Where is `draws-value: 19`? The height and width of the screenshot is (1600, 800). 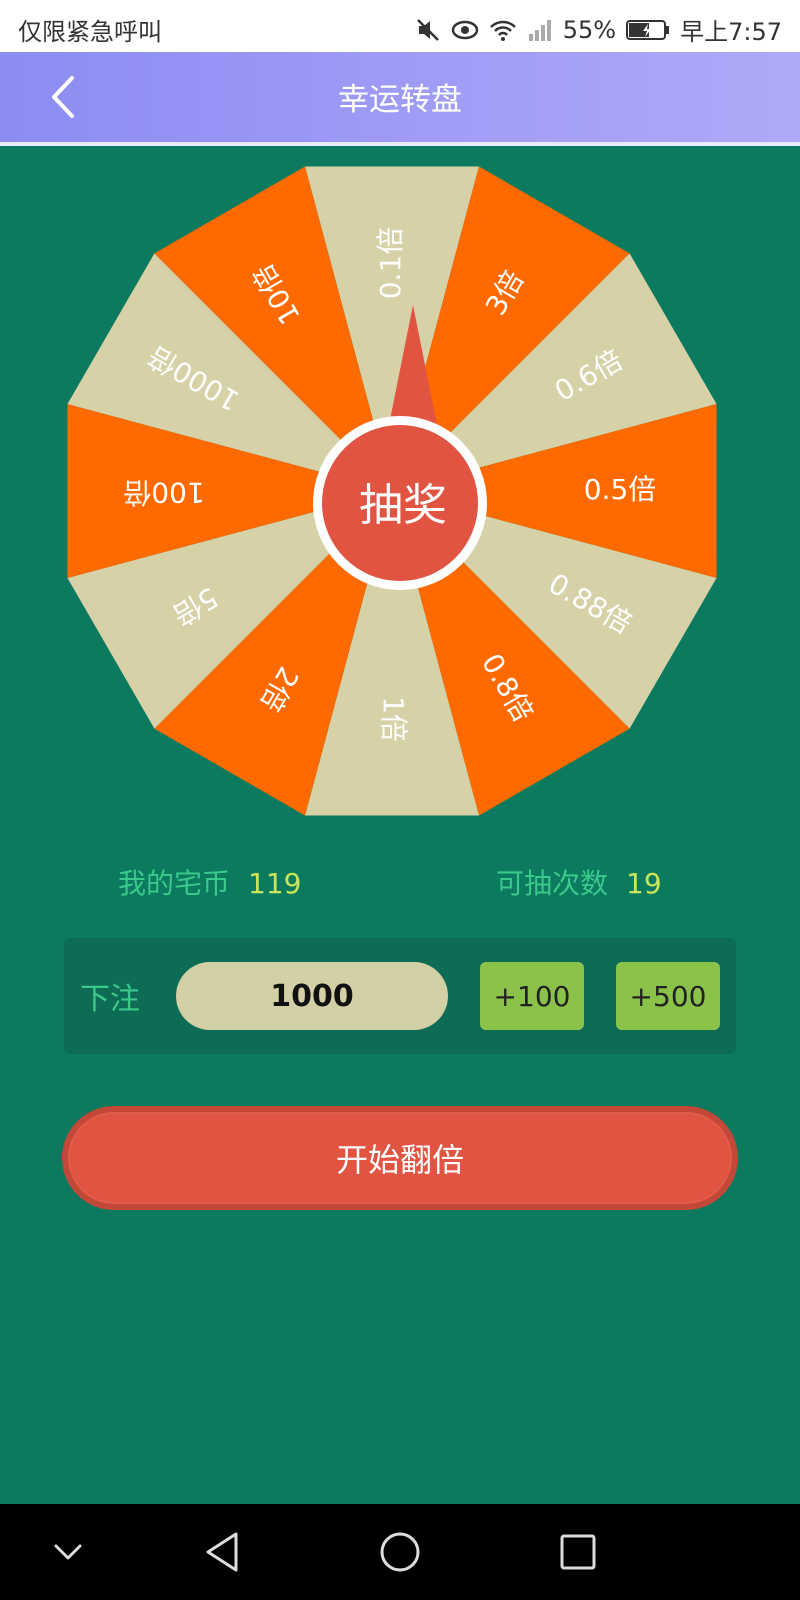 draws-value: 19 is located at coordinates (644, 883).